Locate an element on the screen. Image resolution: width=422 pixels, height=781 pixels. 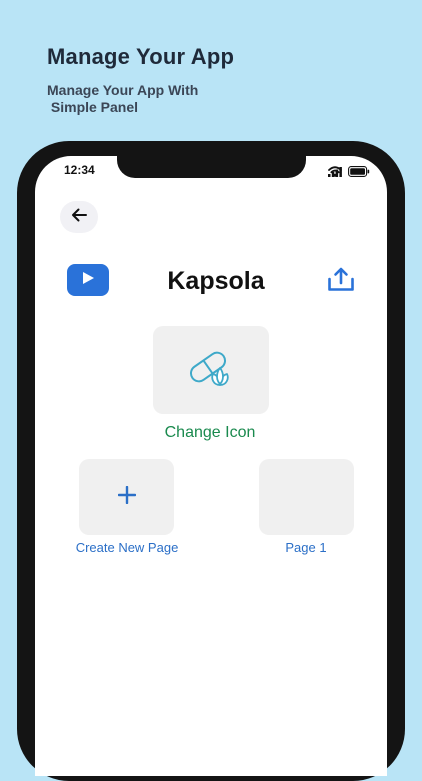
battery-icon is located at coordinates (359, 173).